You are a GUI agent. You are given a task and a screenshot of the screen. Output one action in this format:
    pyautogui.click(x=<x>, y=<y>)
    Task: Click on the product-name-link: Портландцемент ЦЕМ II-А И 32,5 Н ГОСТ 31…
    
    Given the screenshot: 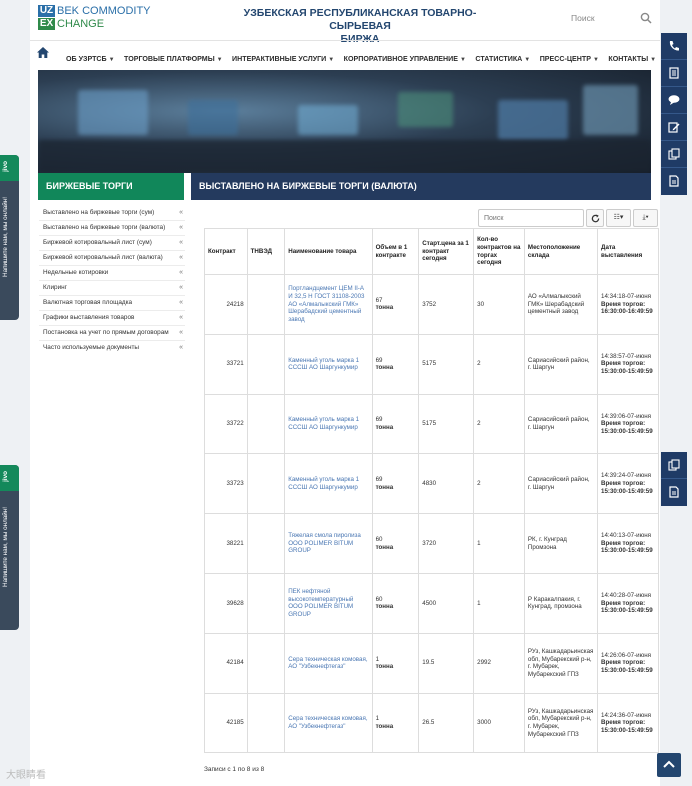 What is the action you would take?
    pyautogui.click(x=328, y=304)
    